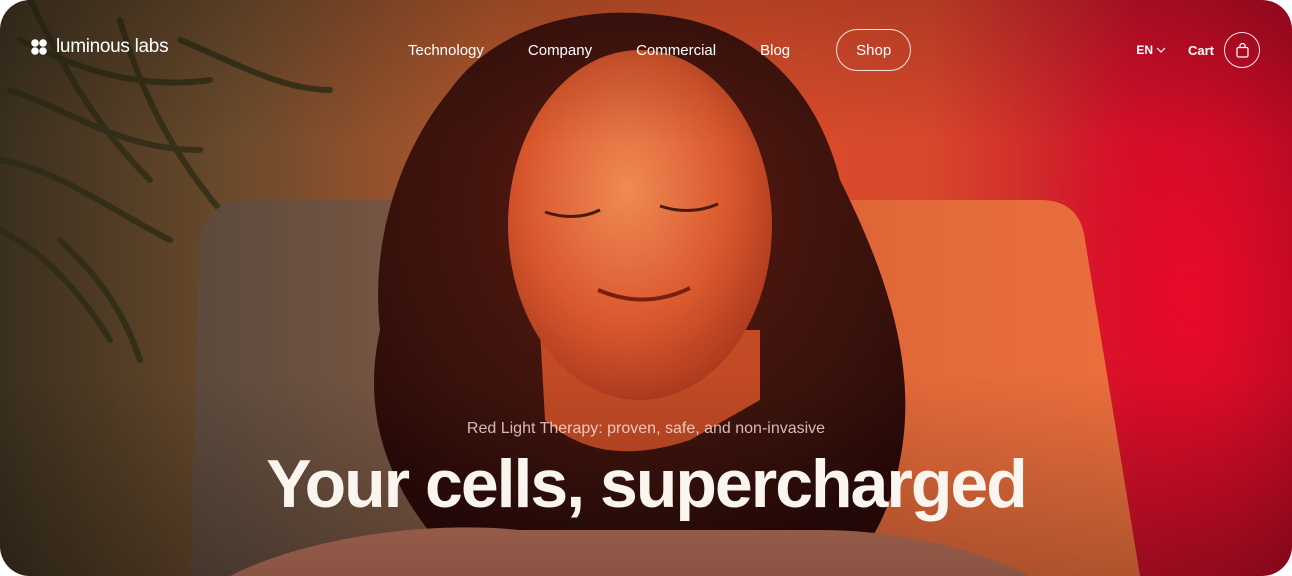 This screenshot has width=1292, height=576. I want to click on main-nav: Technology Company Commercial Blog Shop, so click(649, 50).